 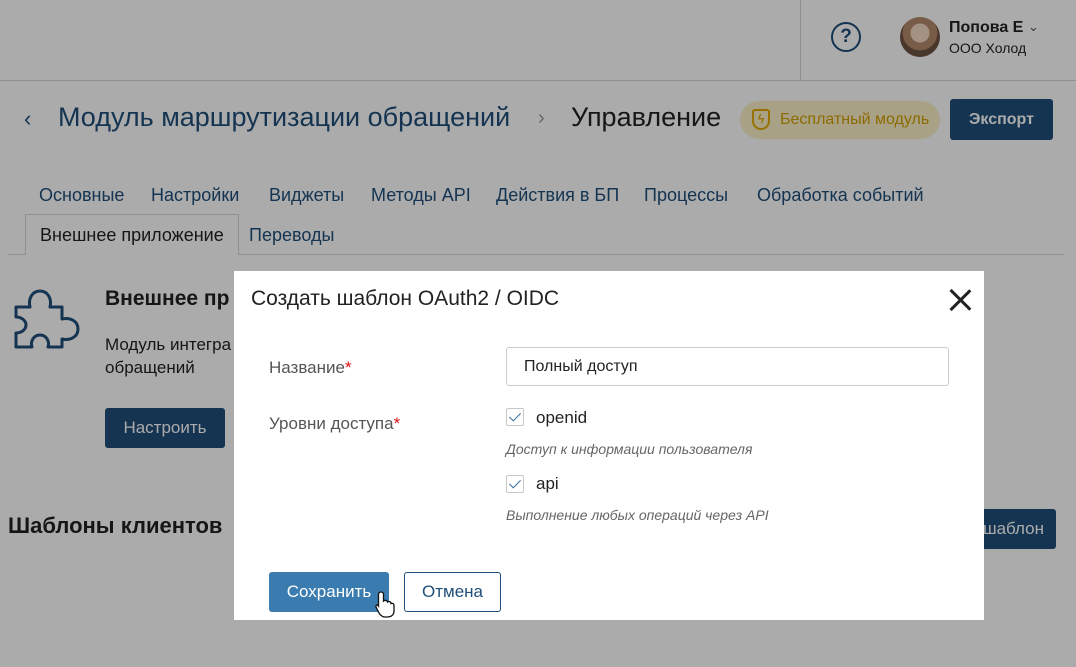 I want to click on hand-cursor-icon, so click(x=385, y=604).